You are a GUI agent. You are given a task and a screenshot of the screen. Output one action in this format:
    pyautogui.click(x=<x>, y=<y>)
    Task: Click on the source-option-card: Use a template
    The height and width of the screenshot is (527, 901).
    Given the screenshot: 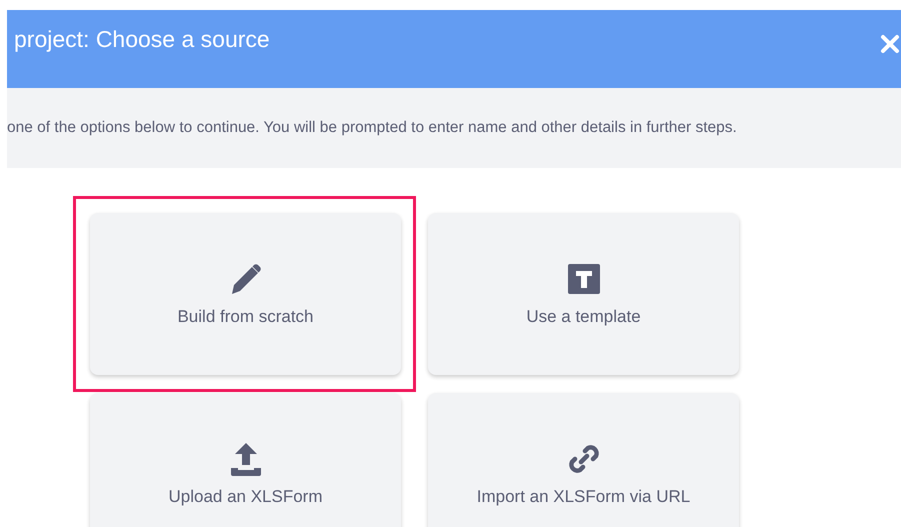 What is the action you would take?
    pyautogui.click(x=583, y=294)
    